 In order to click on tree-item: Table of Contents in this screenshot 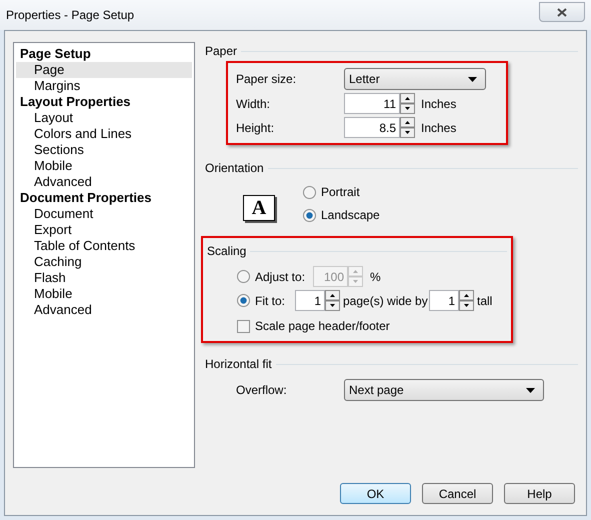, I will do `click(104, 246)`.